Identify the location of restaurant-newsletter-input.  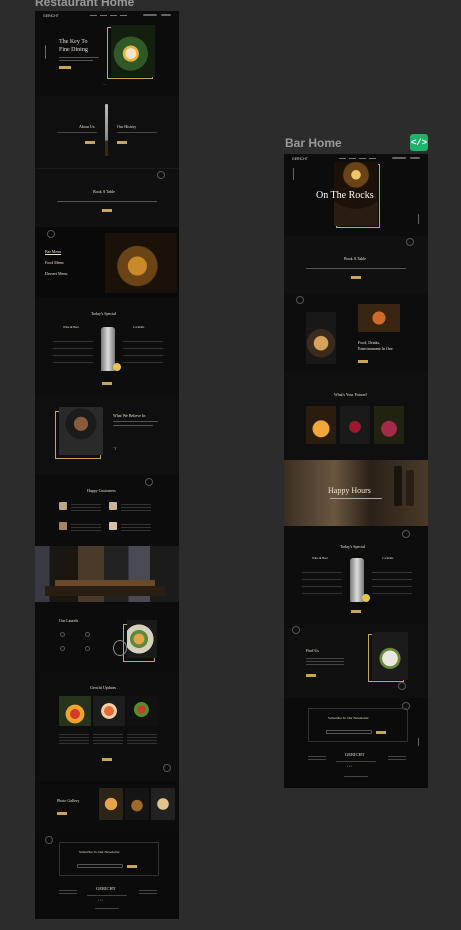
(100, 866).